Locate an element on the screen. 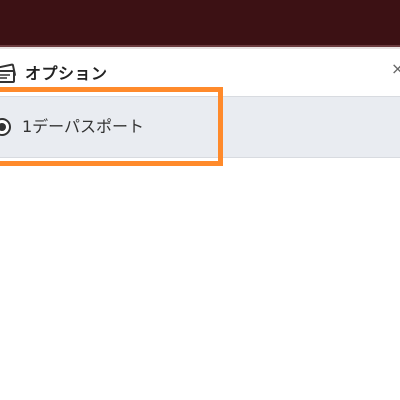  top-bar is located at coordinates (200, 23).